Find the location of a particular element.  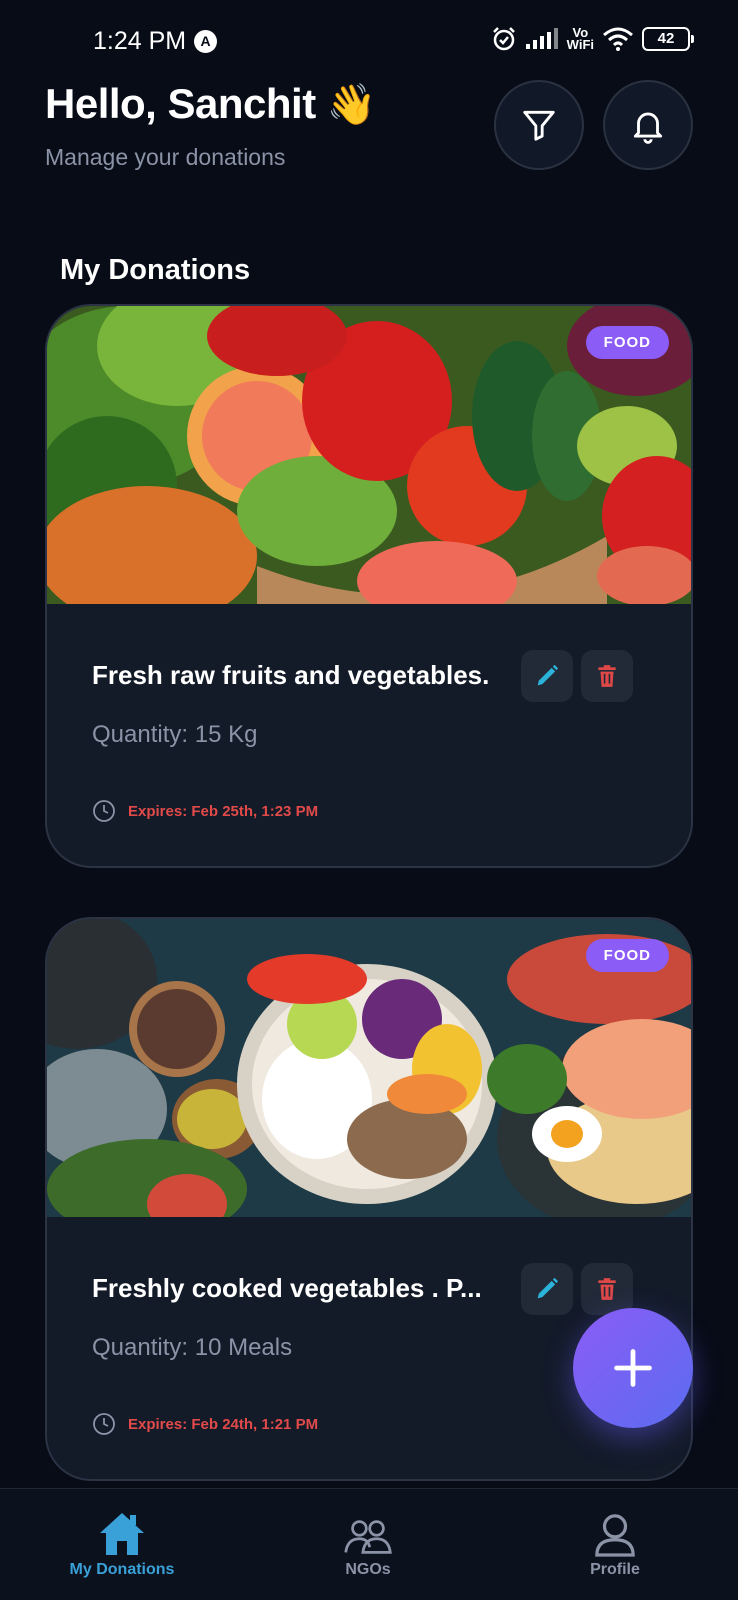

section-title: My Donations is located at coordinates (155, 270).